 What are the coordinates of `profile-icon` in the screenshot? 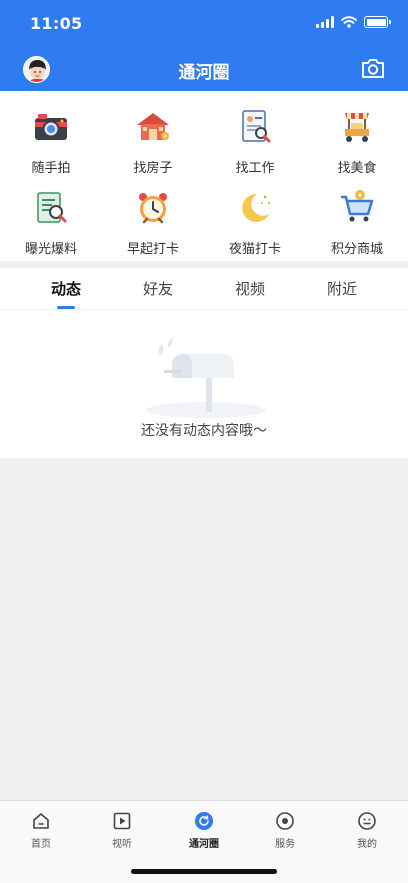 It's located at (367, 821).